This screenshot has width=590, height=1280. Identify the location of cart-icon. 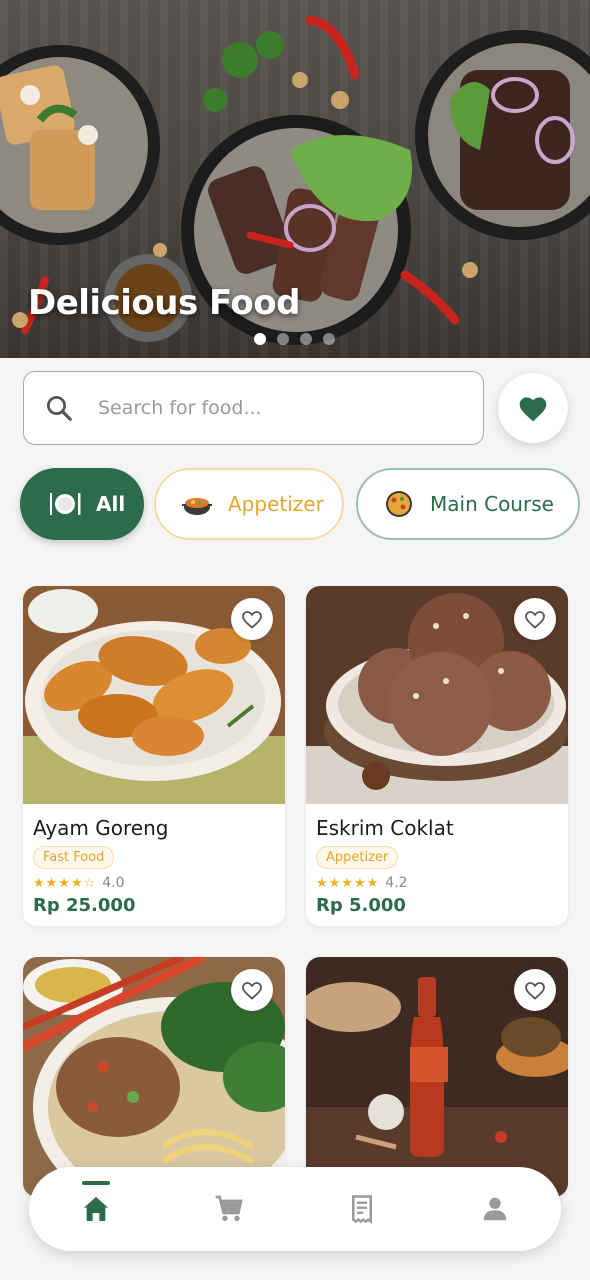
(229, 1208).